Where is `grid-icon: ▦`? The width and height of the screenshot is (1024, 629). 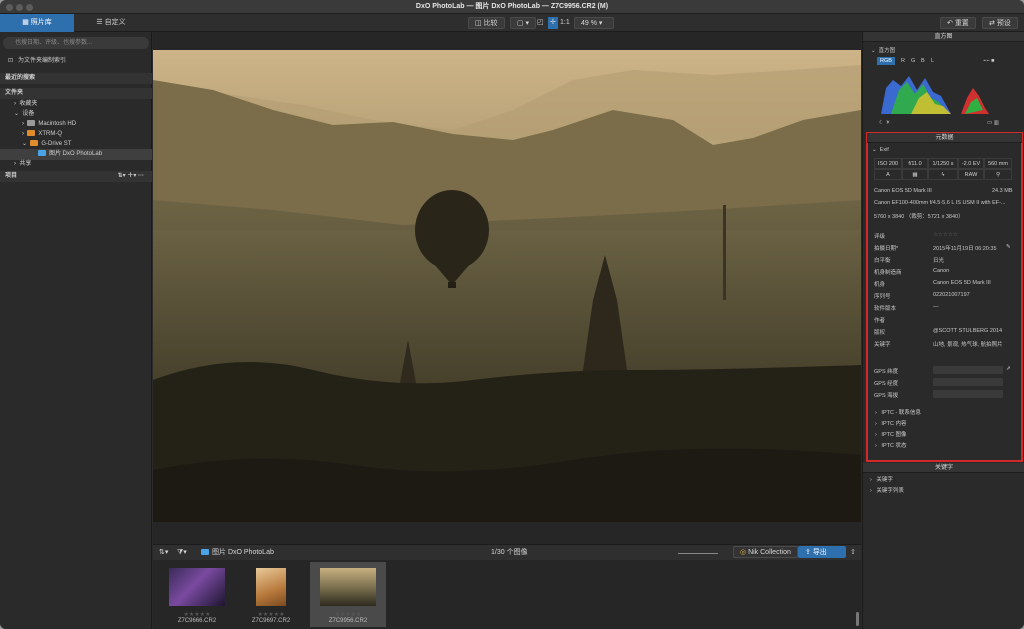
grid-icon: ▦ is located at coordinates (26, 22).